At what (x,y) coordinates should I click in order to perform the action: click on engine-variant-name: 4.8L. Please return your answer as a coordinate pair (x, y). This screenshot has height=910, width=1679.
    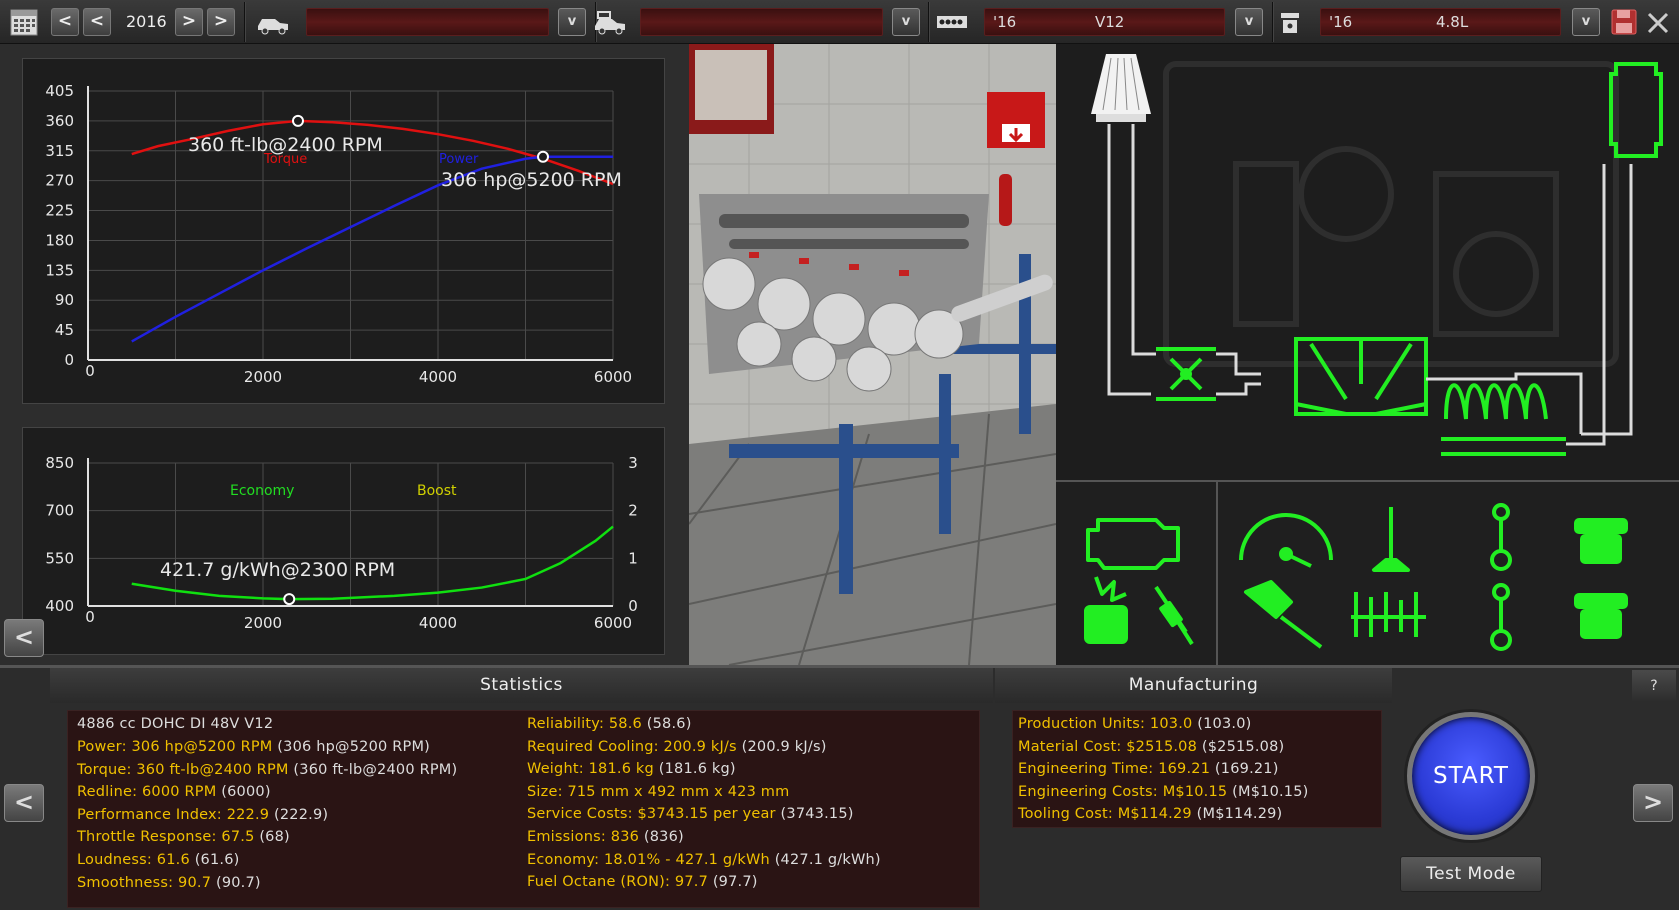
    Looking at the image, I should click on (1452, 22).